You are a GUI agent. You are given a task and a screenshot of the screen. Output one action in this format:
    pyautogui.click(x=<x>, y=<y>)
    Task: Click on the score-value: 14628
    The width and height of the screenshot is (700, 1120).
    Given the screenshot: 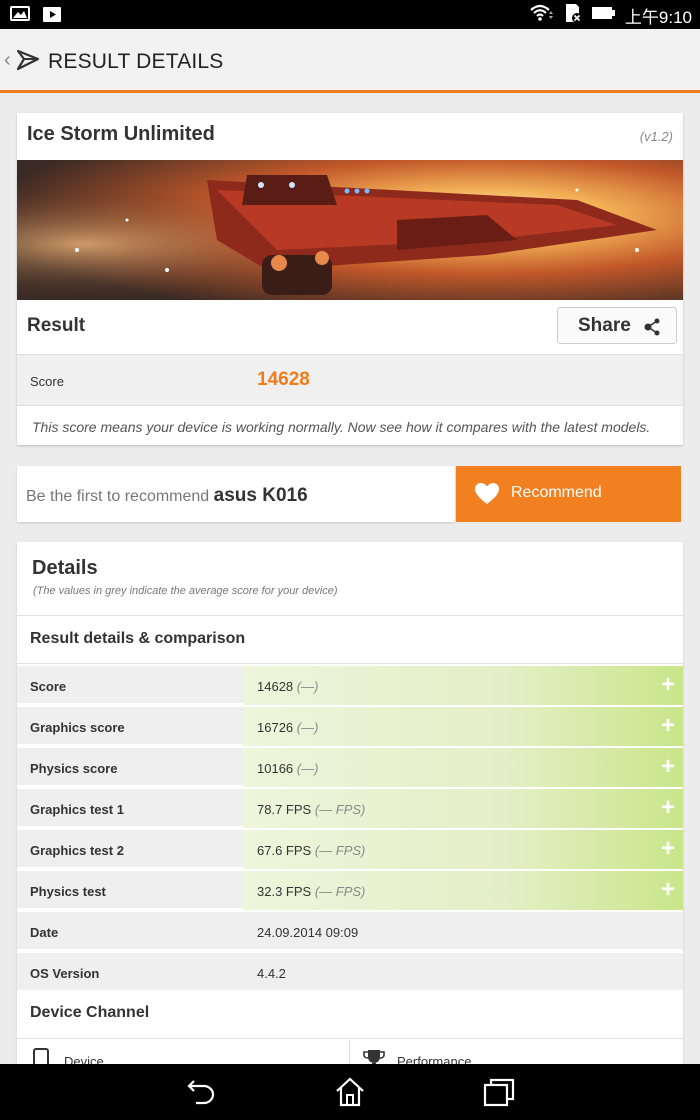 What is the action you would take?
    pyautogui.click(x=283, y=379)
    